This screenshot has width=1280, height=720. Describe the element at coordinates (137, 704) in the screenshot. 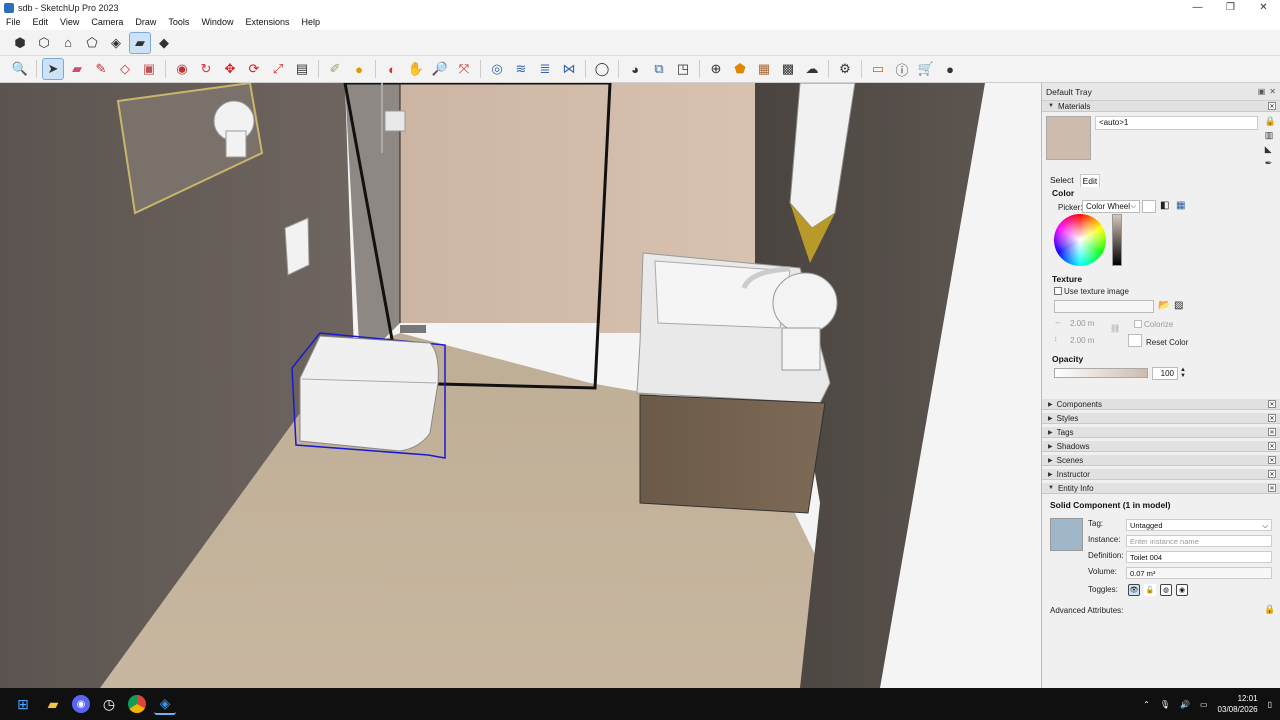

I see `chrome-icon` at that location.